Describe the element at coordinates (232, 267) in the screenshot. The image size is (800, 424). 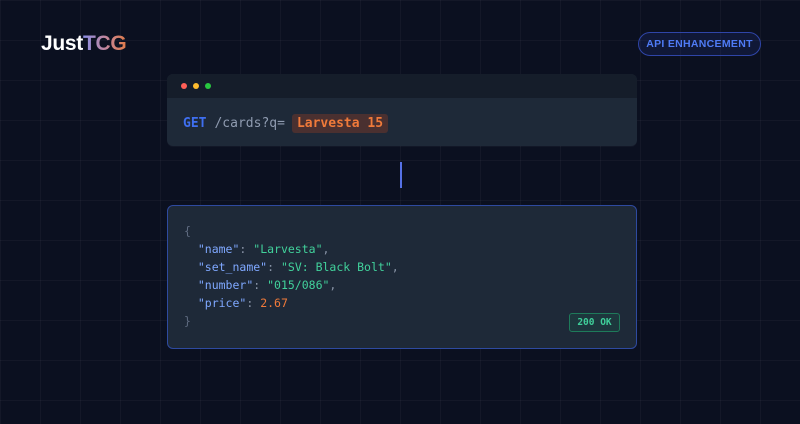
I see `json-key: "set_name"` at that location.